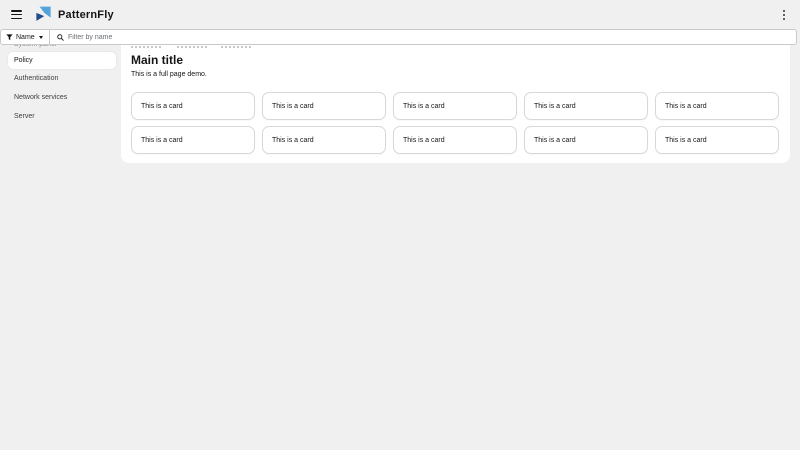 The height and width of the screenshot is (450, 800). Describe the element at coordinates (36, 78) in the screenshot. I see `sidebar-item-label: Authentication` at that location.